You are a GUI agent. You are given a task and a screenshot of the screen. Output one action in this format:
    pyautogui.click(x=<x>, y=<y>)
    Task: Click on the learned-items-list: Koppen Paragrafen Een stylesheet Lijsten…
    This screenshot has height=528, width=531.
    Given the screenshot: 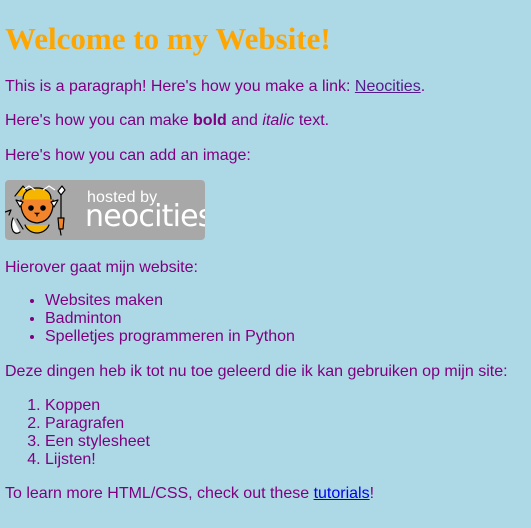 What is the action you would take?
    pyautogui.click(x=77, y=433)
    